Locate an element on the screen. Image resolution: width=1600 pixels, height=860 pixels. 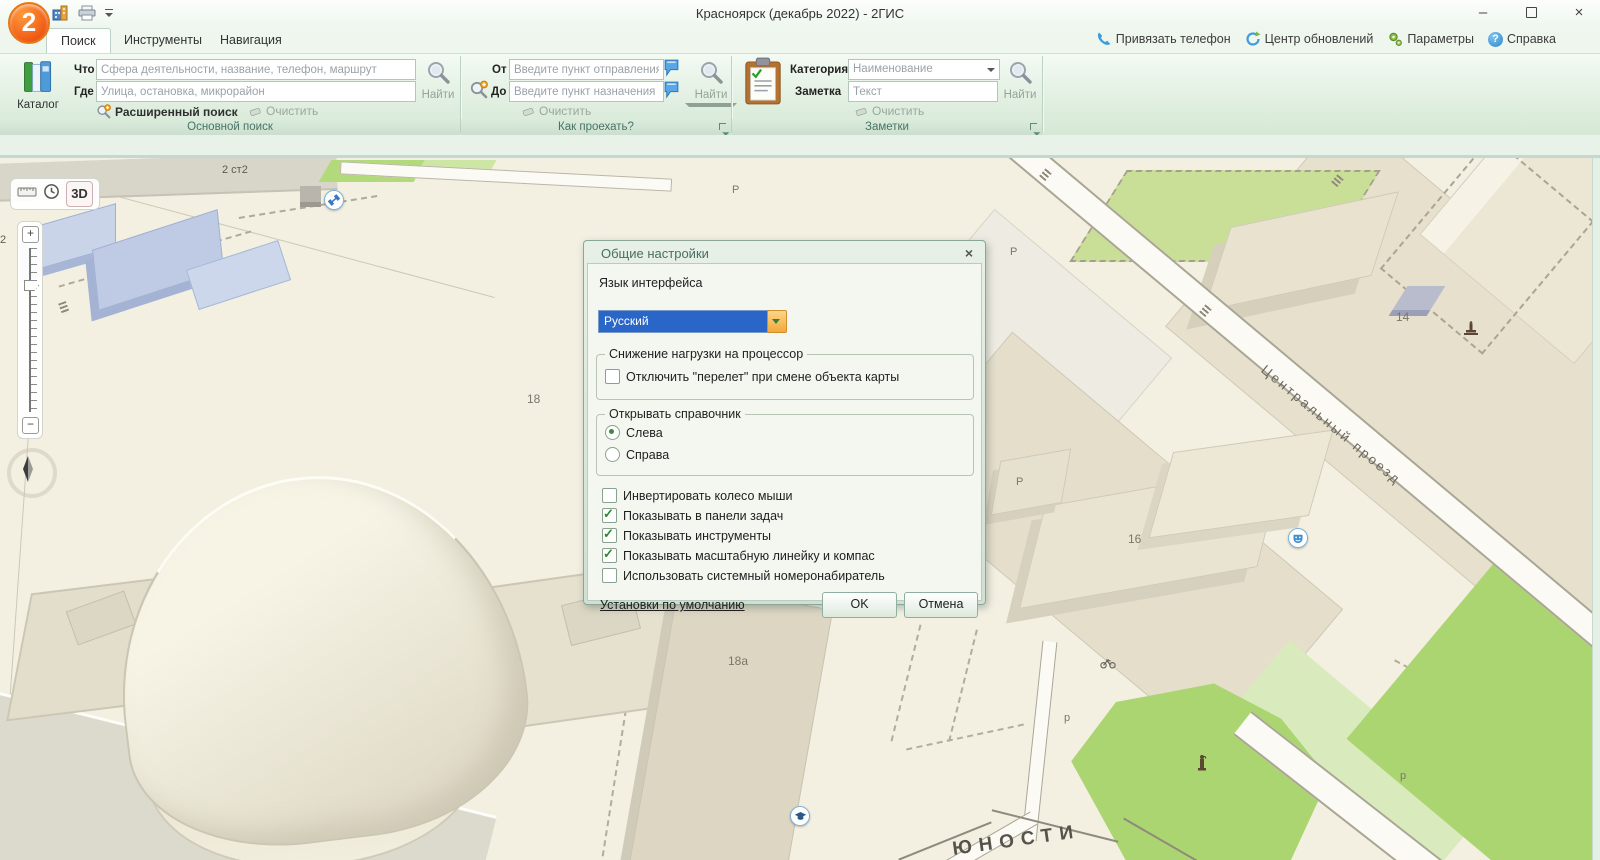
advanced-search-button: Расширенный поиск is located at coordinates (167, 112).